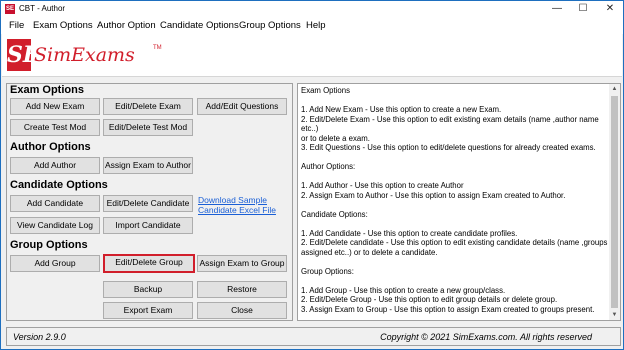  I want to click on logo-text: SimExams, so click(84, 55).